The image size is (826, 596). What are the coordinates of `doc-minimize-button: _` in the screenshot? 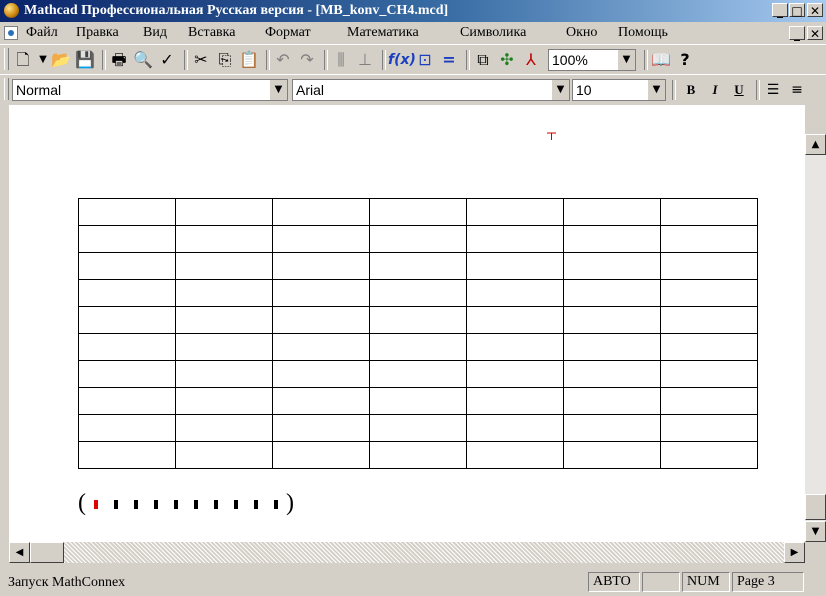 It's located at (797, 33).